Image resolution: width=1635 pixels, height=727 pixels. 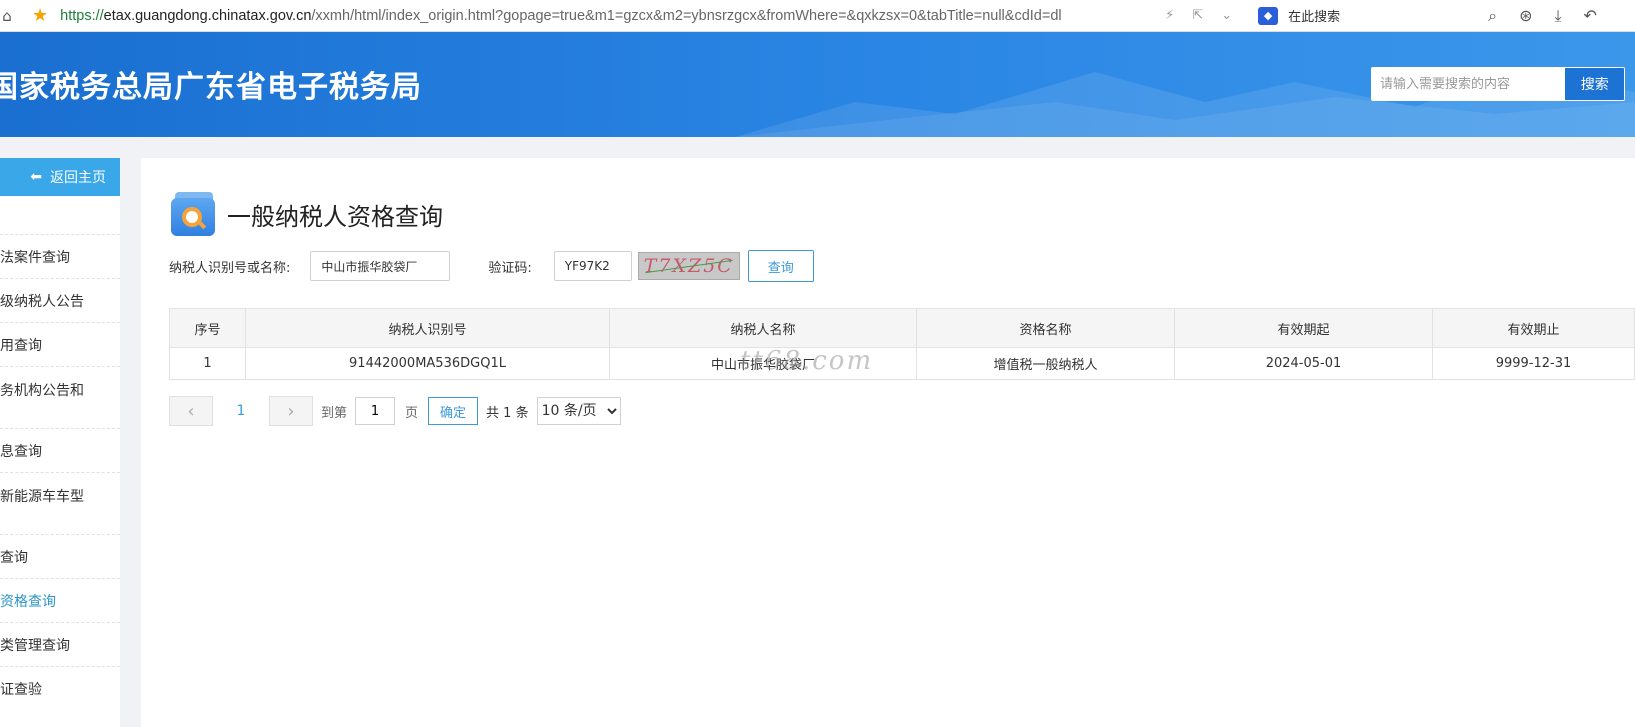 I want to click on prev-page-button: ‹, so click(x=191, y=411).